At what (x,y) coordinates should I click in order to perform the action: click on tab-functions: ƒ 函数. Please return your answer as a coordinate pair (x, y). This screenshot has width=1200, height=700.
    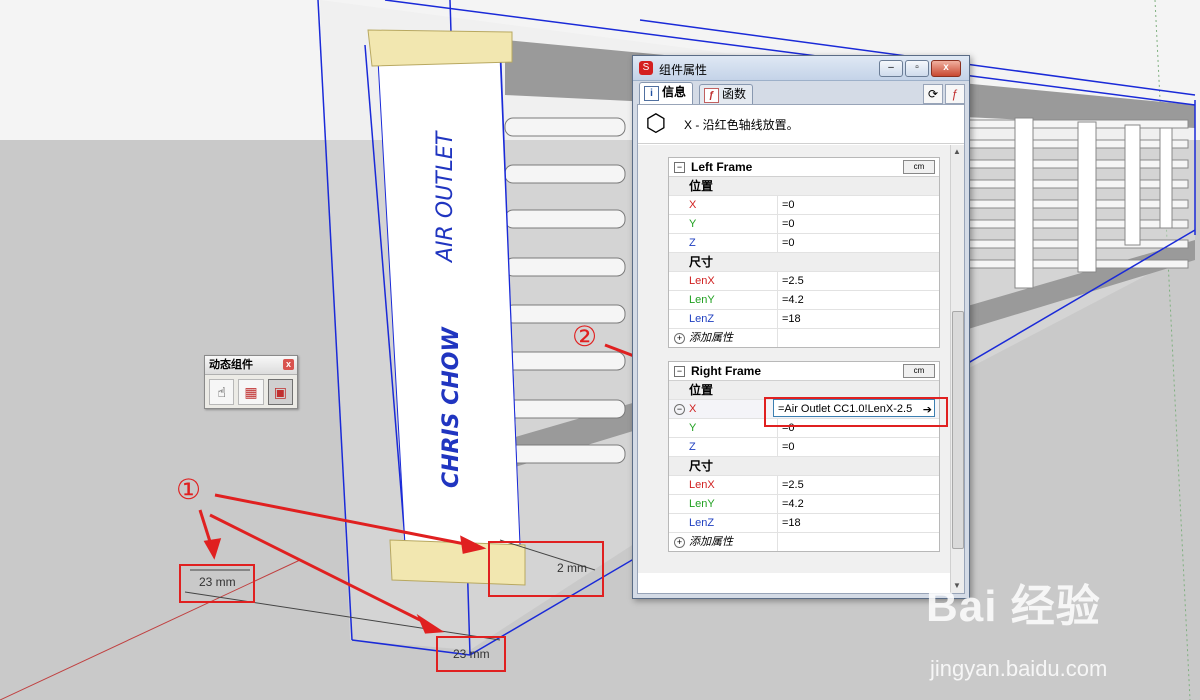
    Looking at the image, I should click on (726, 94).